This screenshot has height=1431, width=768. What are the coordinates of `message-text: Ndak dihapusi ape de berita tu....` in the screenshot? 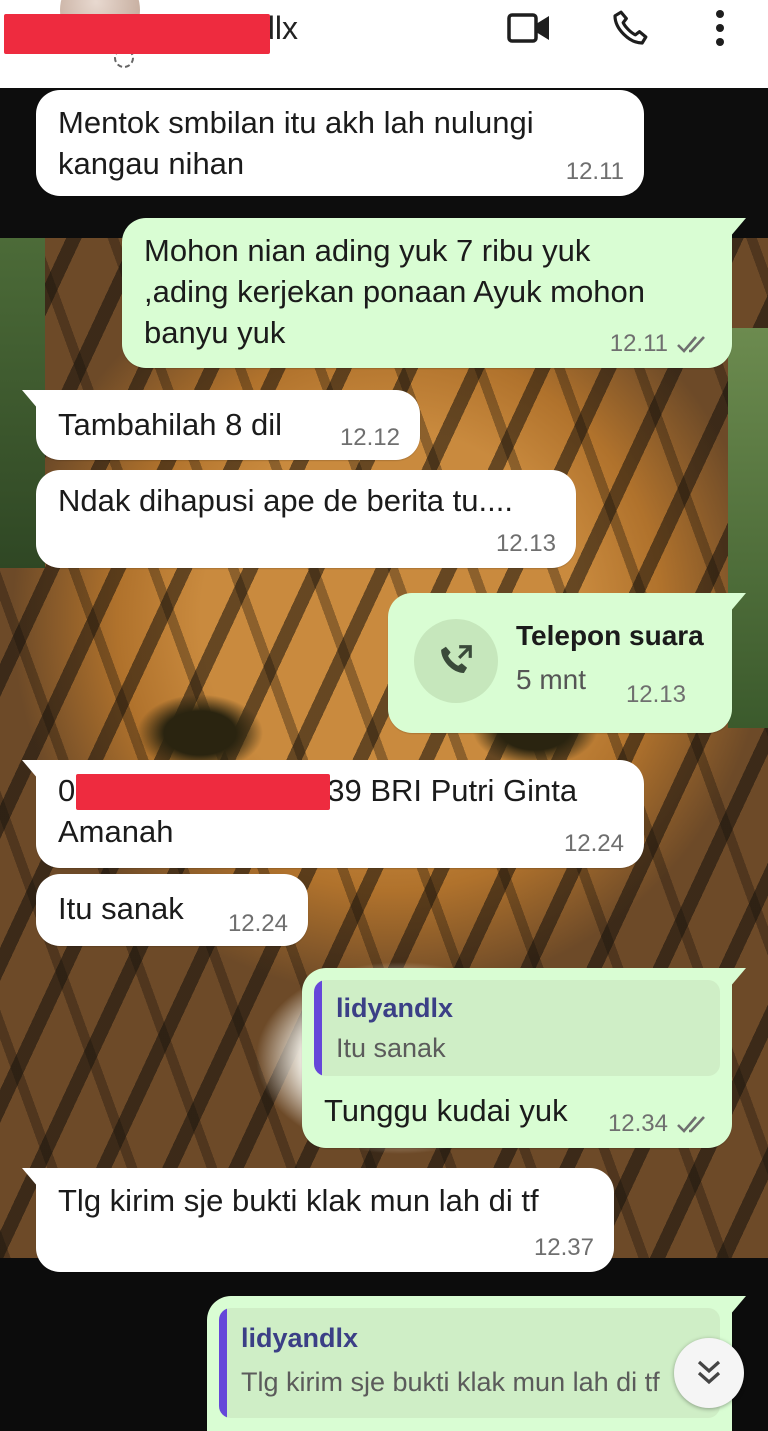 It's located at (285, 500).